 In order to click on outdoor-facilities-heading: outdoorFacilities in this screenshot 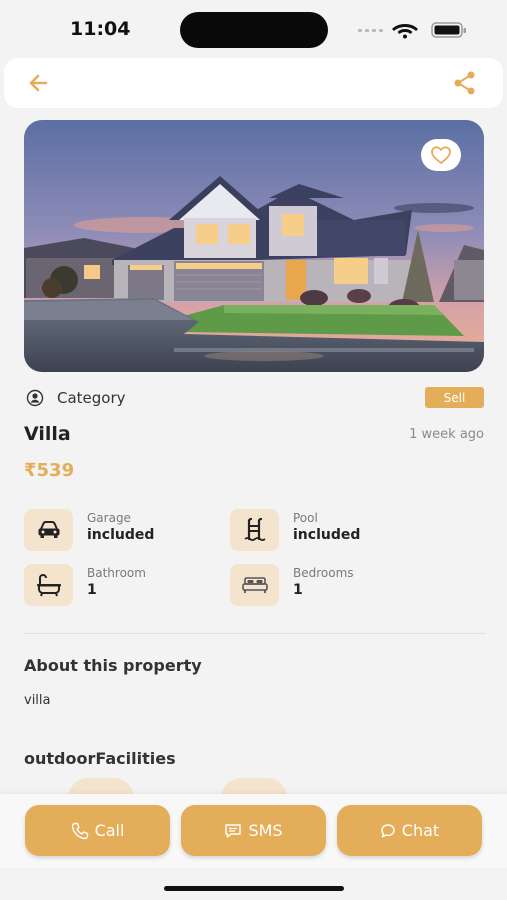, I will do `click(100, 758)`.